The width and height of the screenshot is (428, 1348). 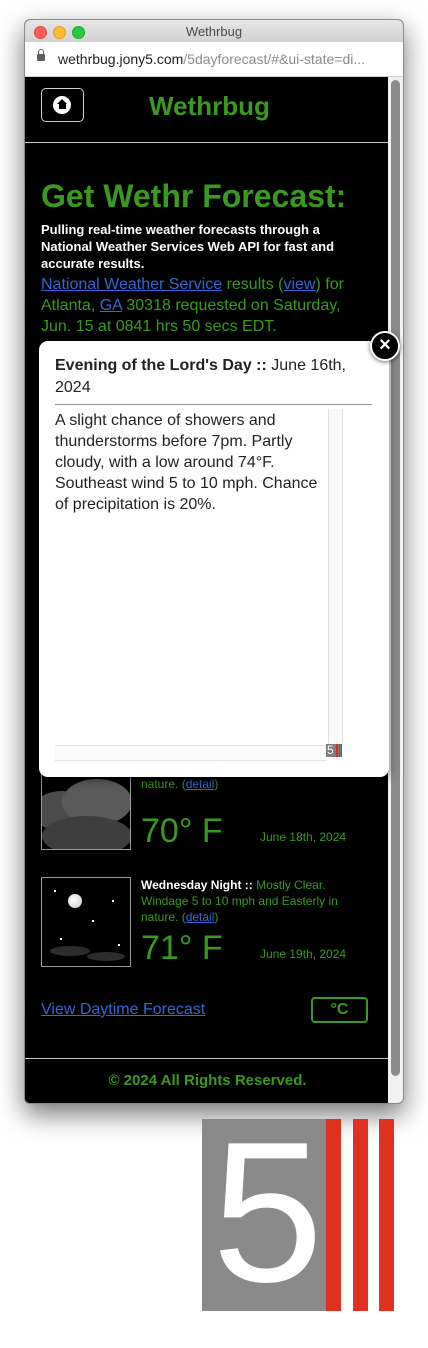 I want to click on jony5-logo-icon: 5, so click(x=334, y=750).